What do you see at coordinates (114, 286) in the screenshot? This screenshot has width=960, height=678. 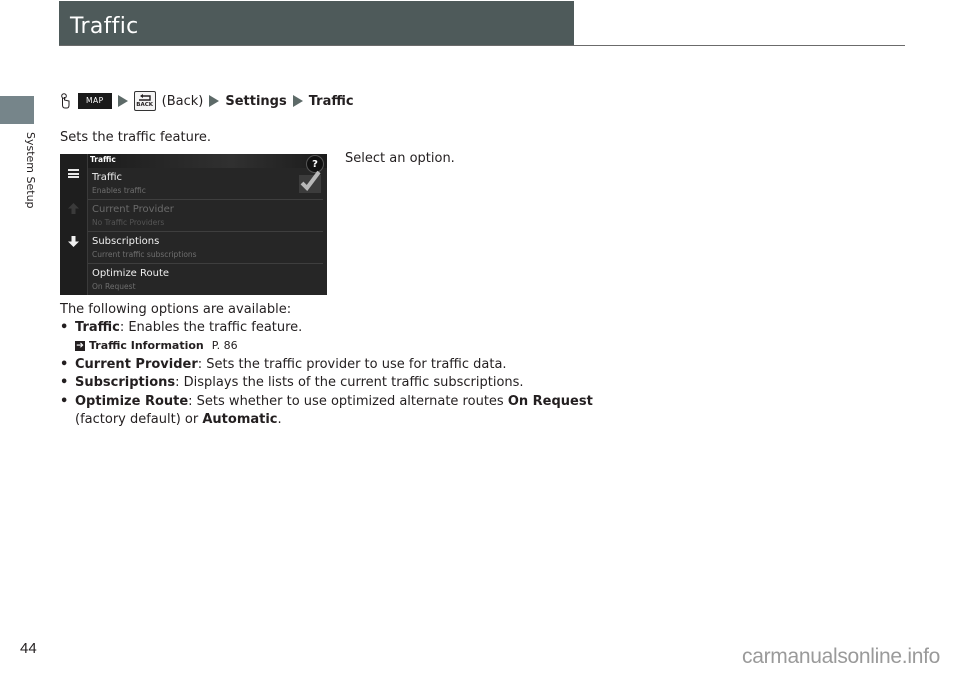 I see `row-subtitle: On Request` at bounding box center [114, 286].